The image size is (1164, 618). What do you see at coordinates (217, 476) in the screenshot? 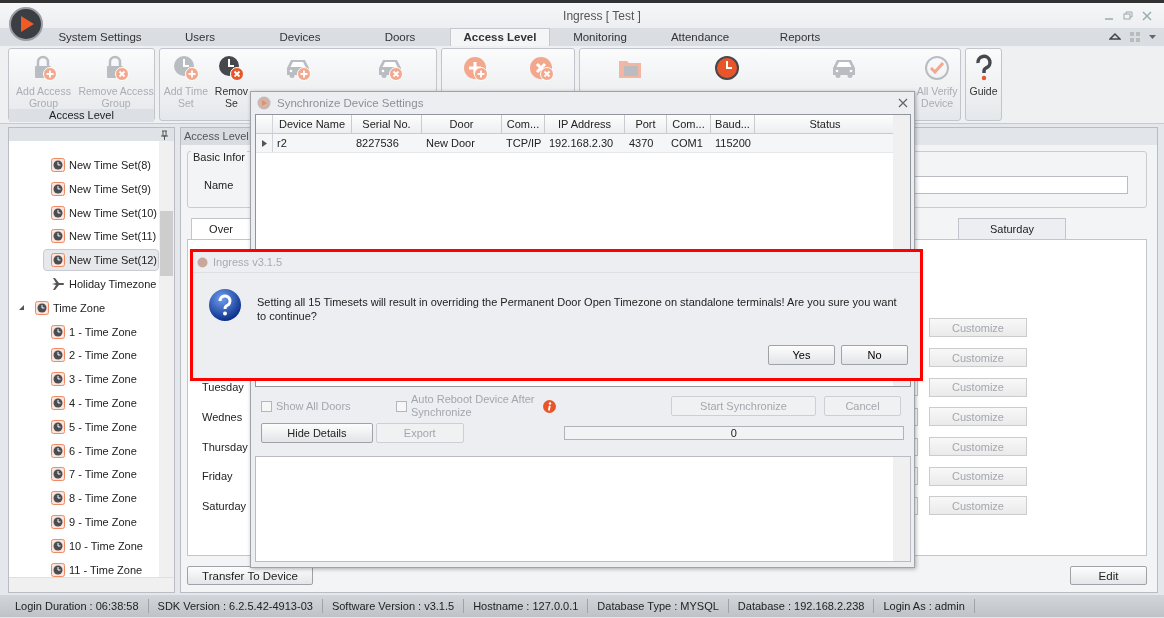
I see `day-label: Friday` at bounding box center [217, 476].